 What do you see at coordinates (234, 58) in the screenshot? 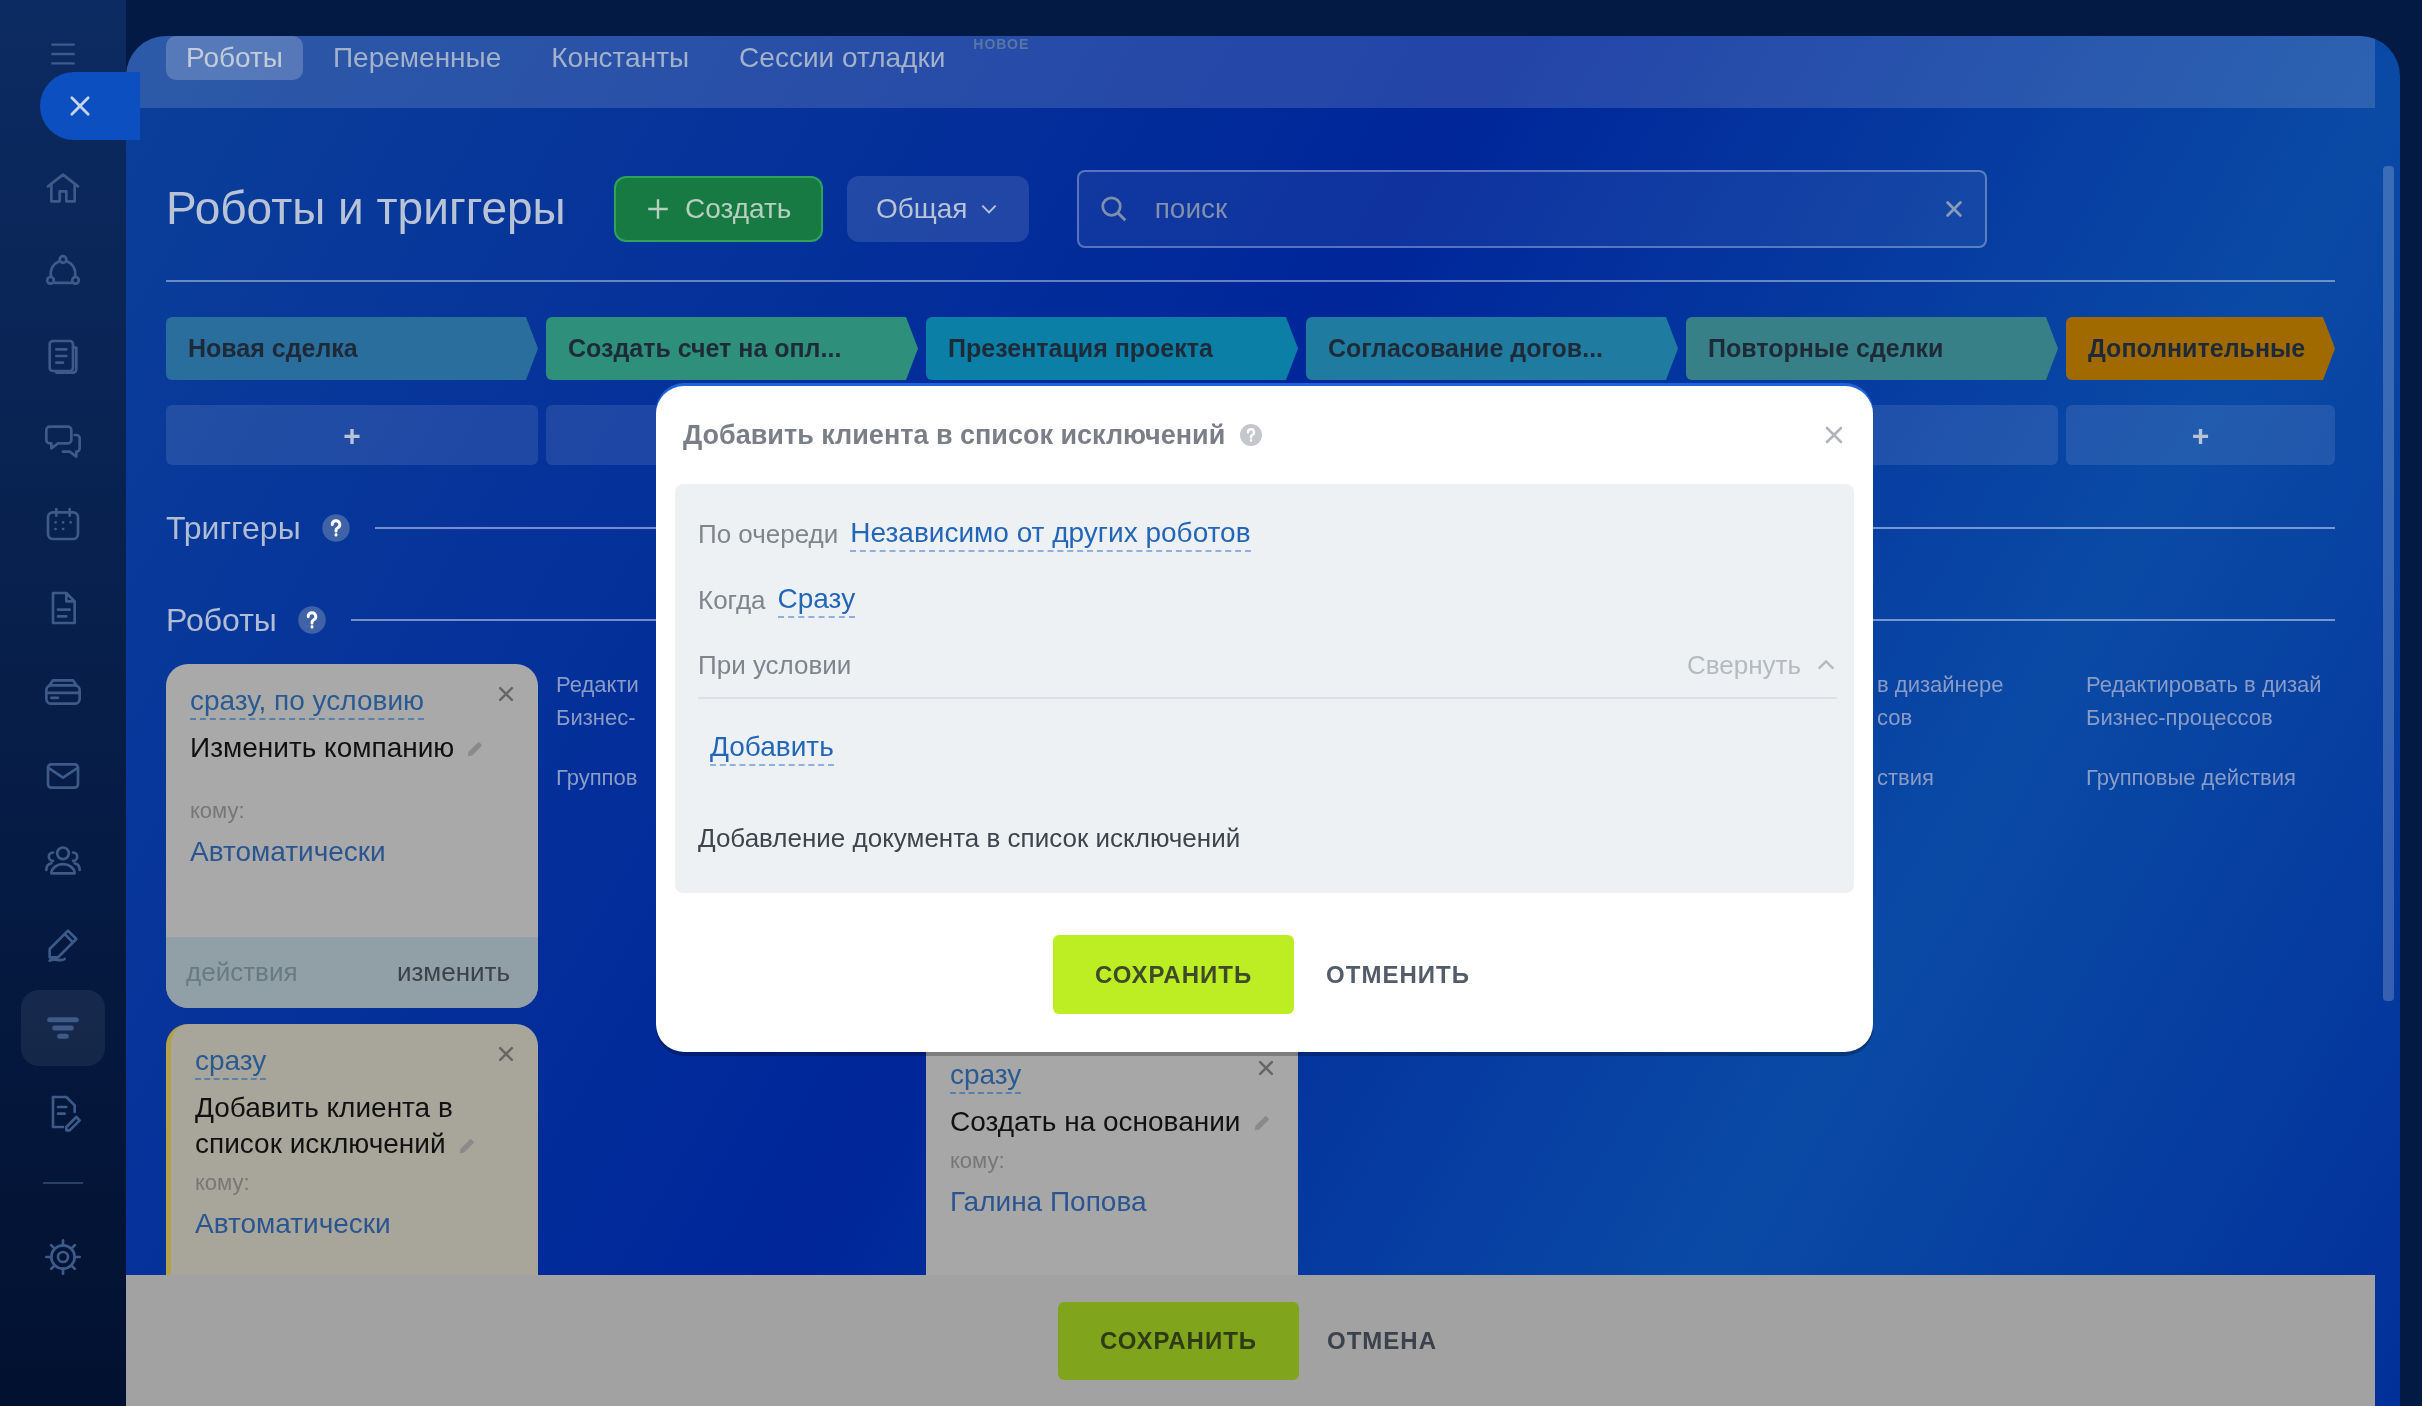
I see `tab: Роботы` at bounding box center [234, 58].